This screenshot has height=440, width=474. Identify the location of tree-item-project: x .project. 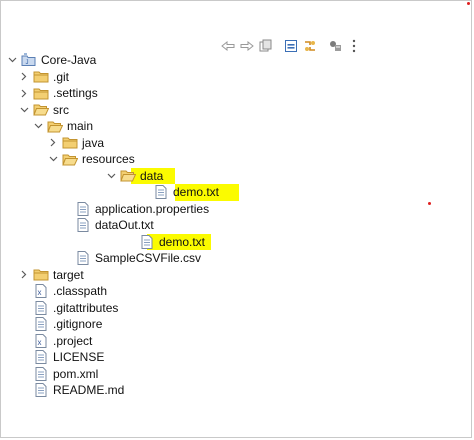
(236, 341).